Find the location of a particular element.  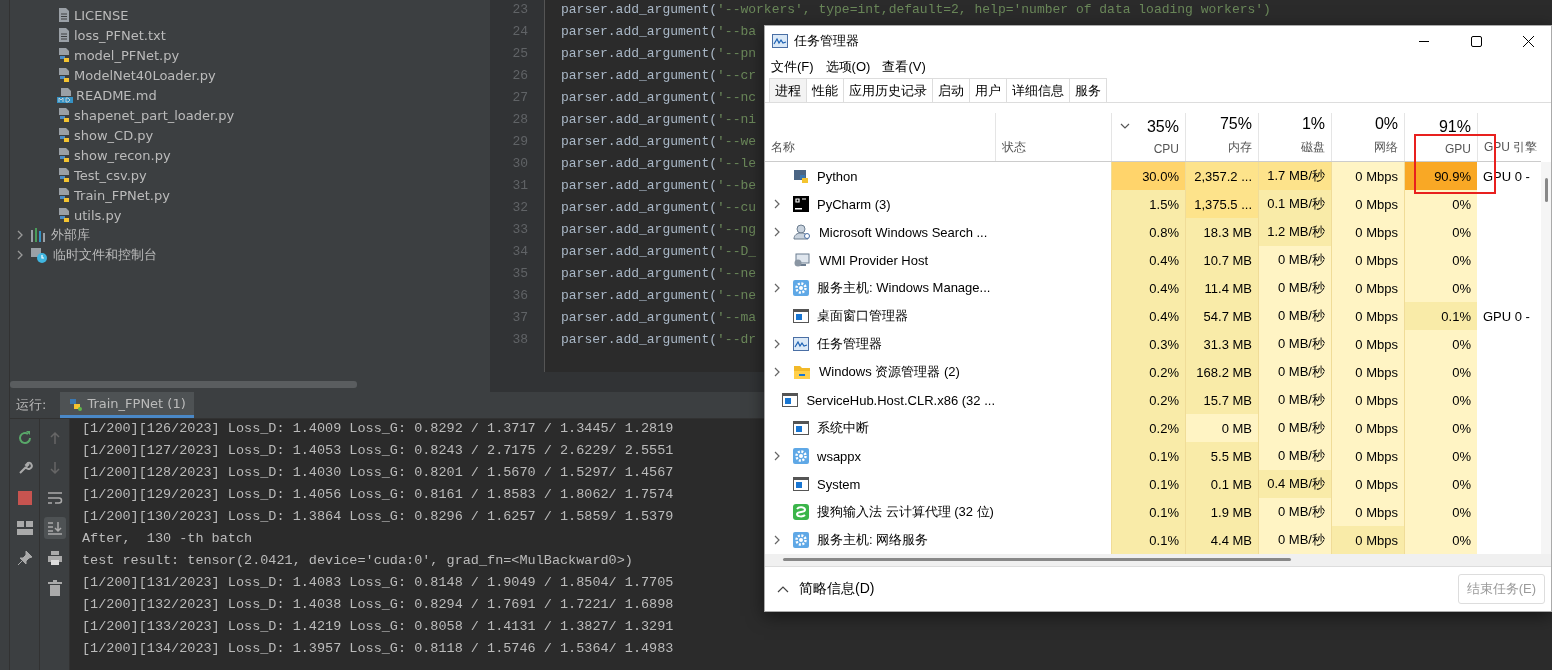

file-name: README.md is located at coordinates (116, 95).